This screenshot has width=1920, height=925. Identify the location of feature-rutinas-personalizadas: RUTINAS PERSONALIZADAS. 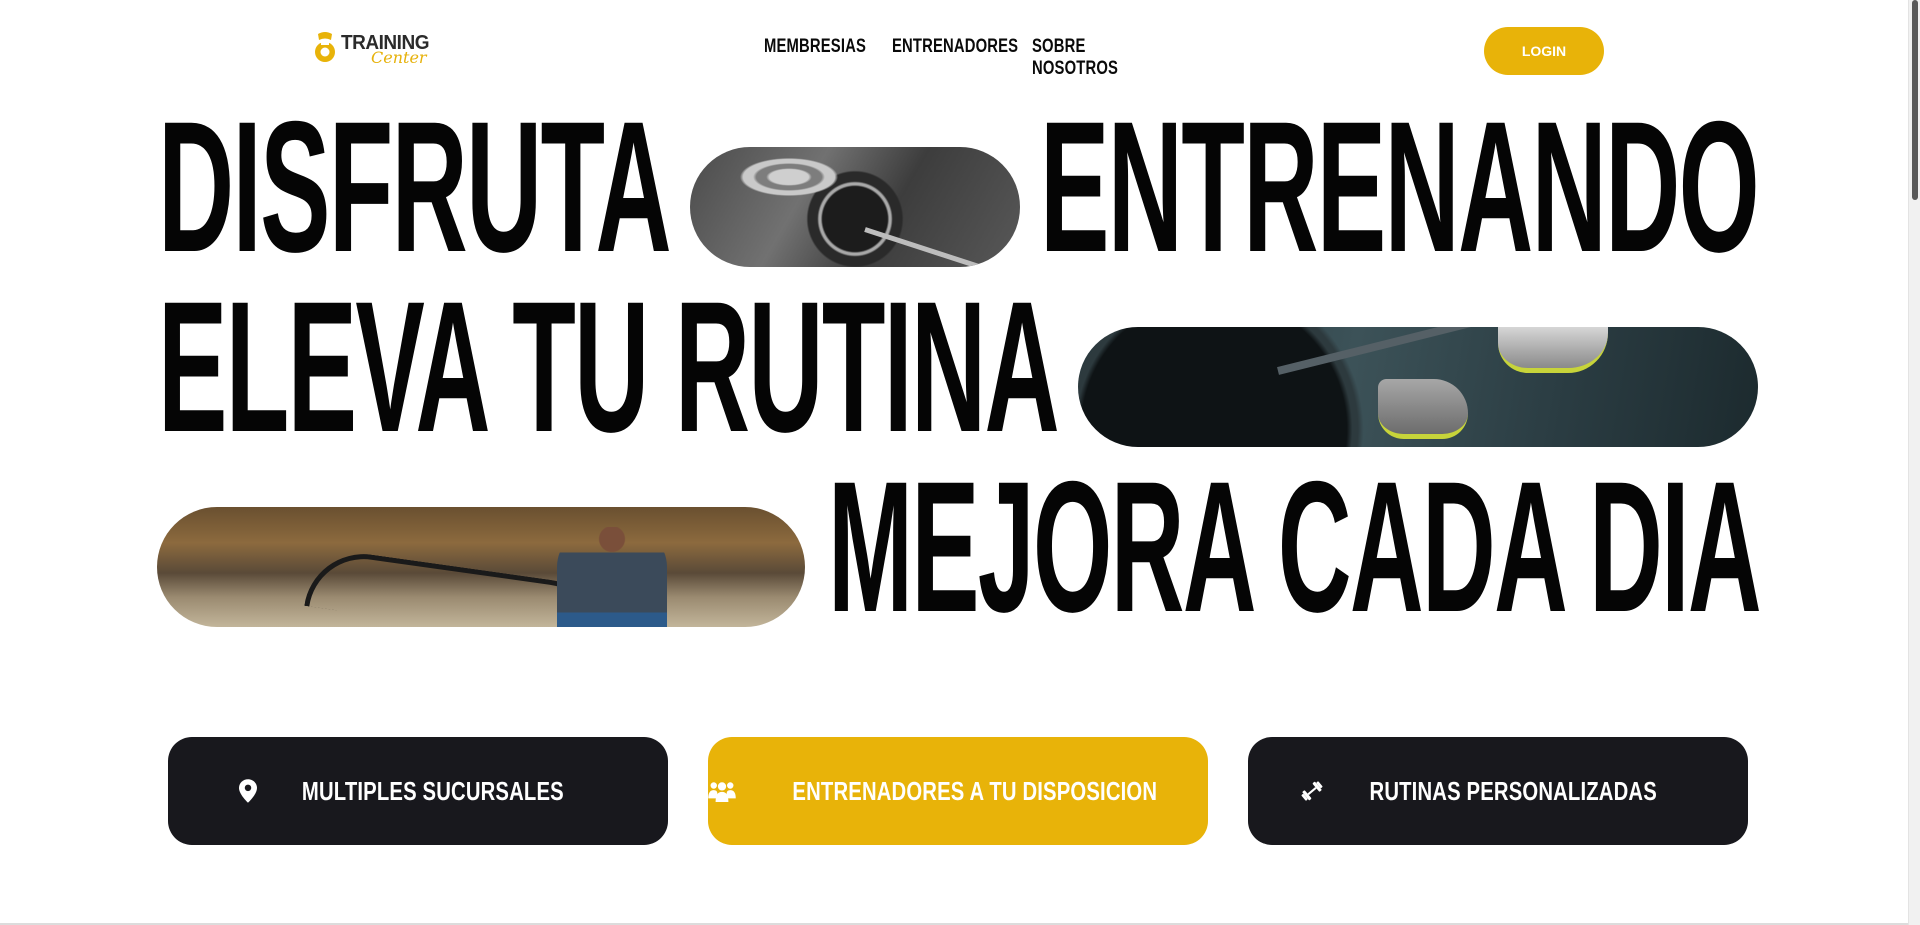
(1498, 791).